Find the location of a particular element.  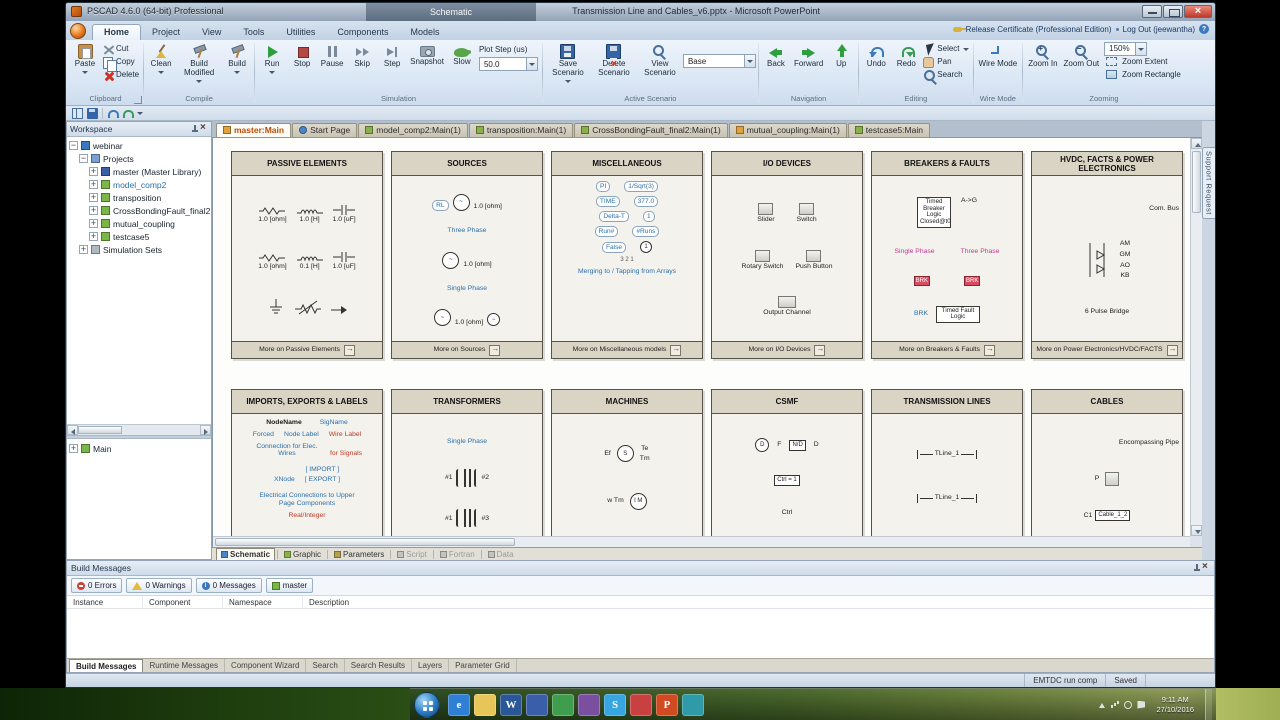

message-list is located at coordinates (640, 633).